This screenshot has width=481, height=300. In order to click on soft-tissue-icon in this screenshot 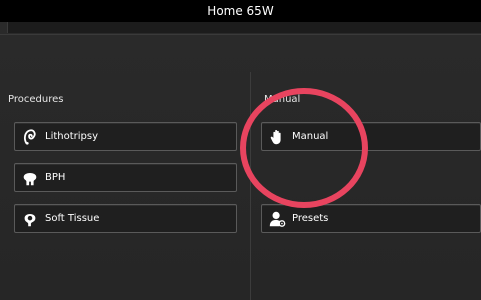, I will do `click(30, 219)`.